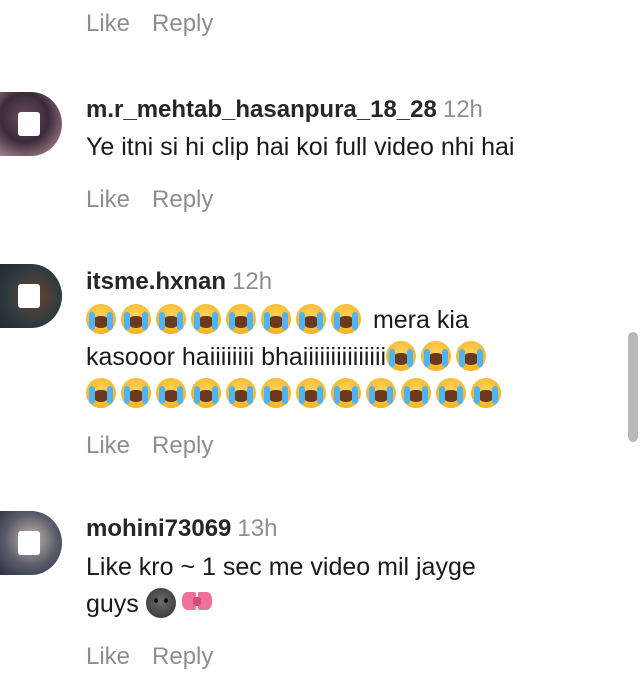 This screenshot has width=640, height=697. I want to click on comment-header: mohini73069 13h, so click(181, 529).